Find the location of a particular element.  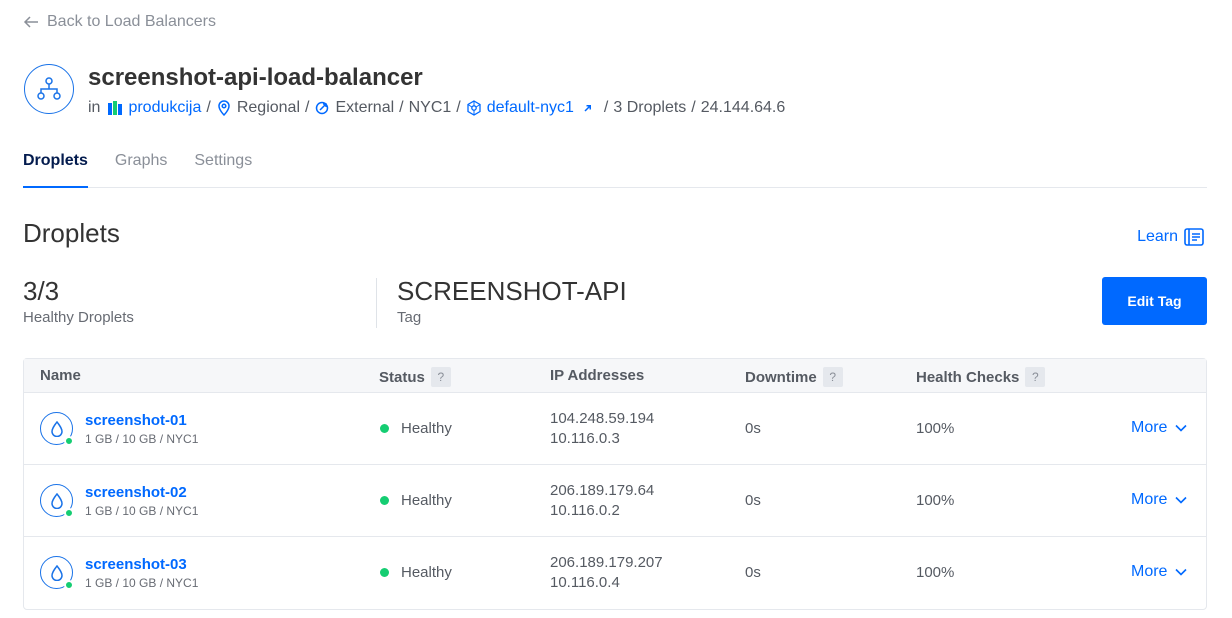

droplet-ip-addresses: 206.189.179.64 10.116.0.2 is located at coordinates (602, 501).